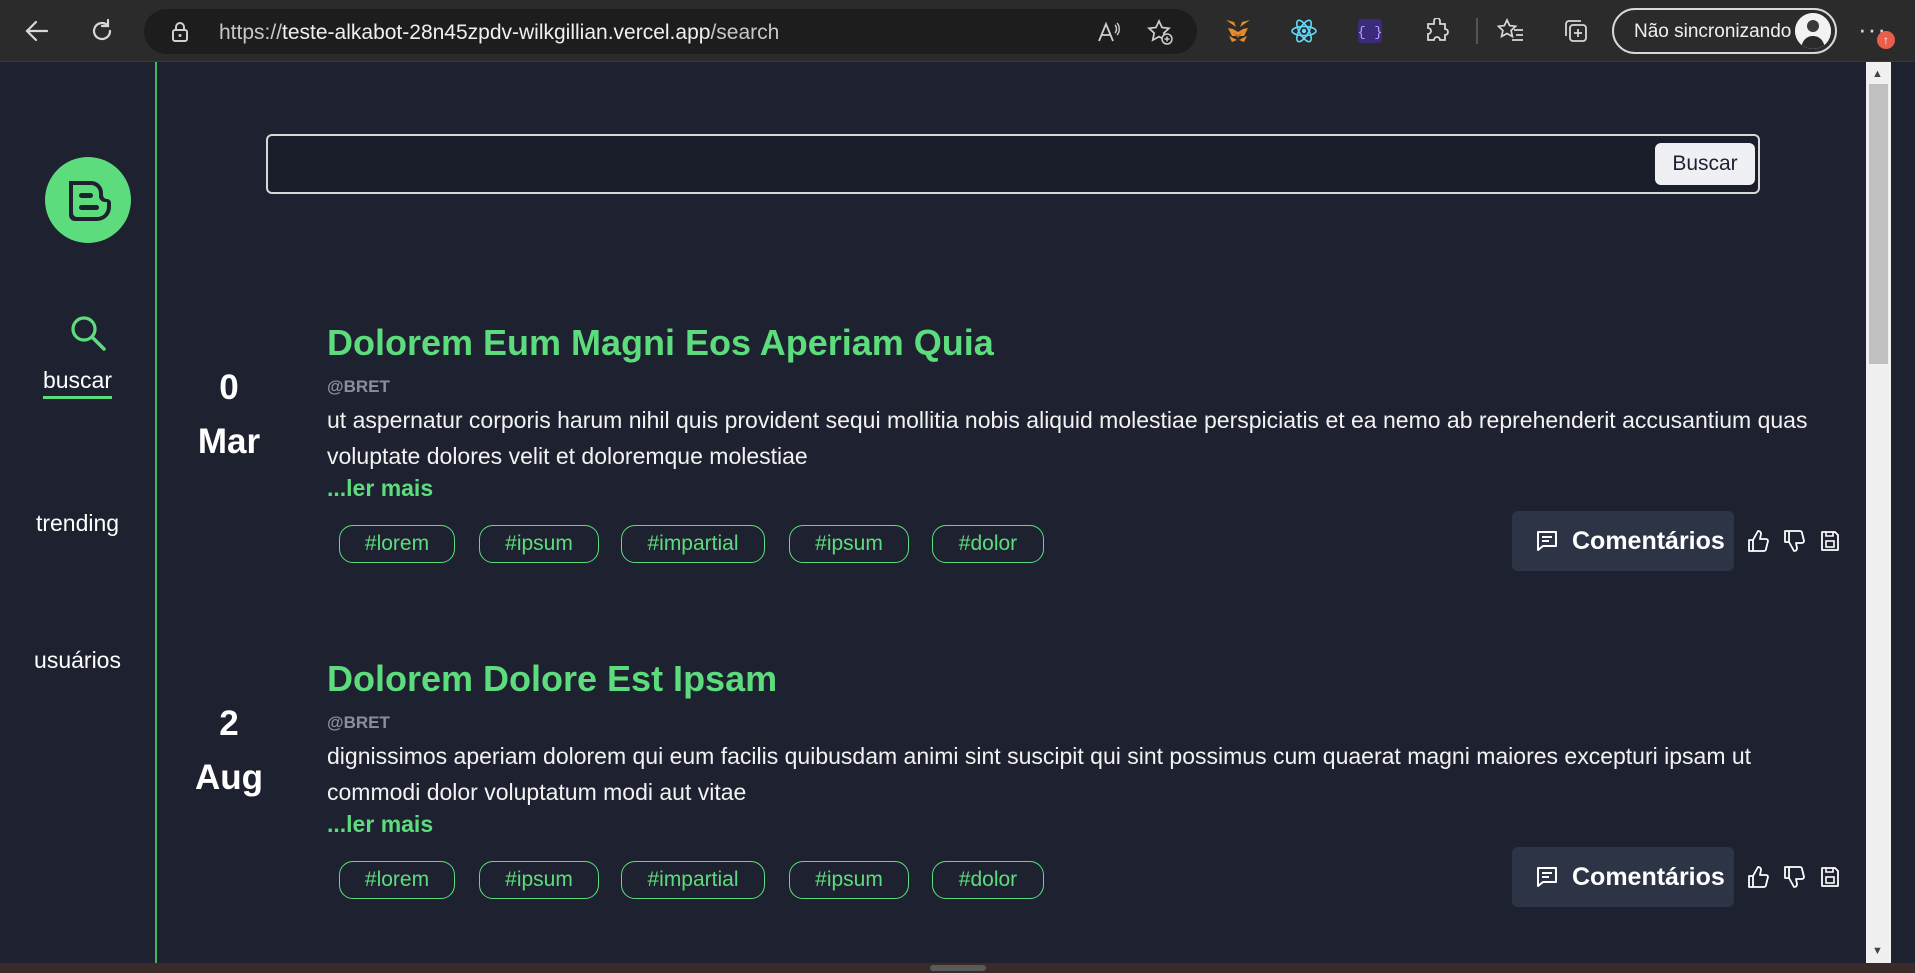 The width and height of the screenshot is (1915, 973). I want to click on lock-icon, so click(180, 32).